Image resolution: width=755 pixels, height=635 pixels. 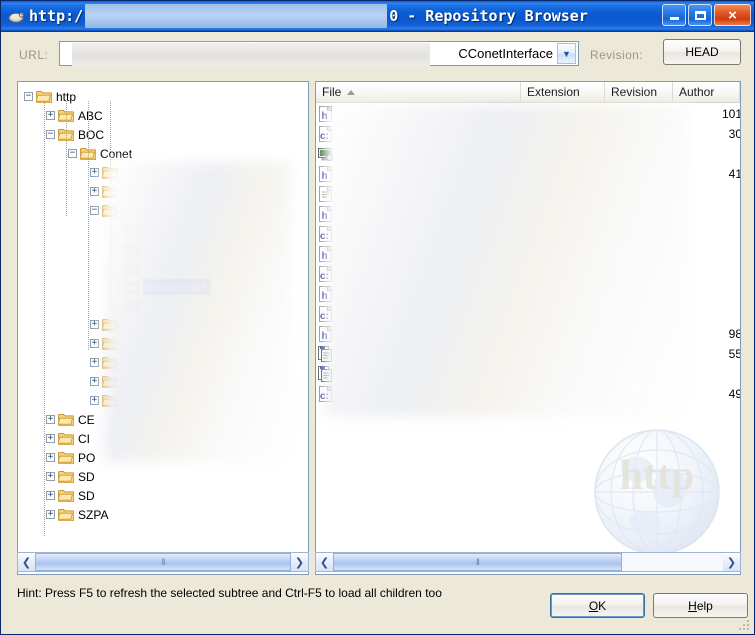 I want to click on file-list-header: File Extension Revision Author, so click(x=528, y=92).